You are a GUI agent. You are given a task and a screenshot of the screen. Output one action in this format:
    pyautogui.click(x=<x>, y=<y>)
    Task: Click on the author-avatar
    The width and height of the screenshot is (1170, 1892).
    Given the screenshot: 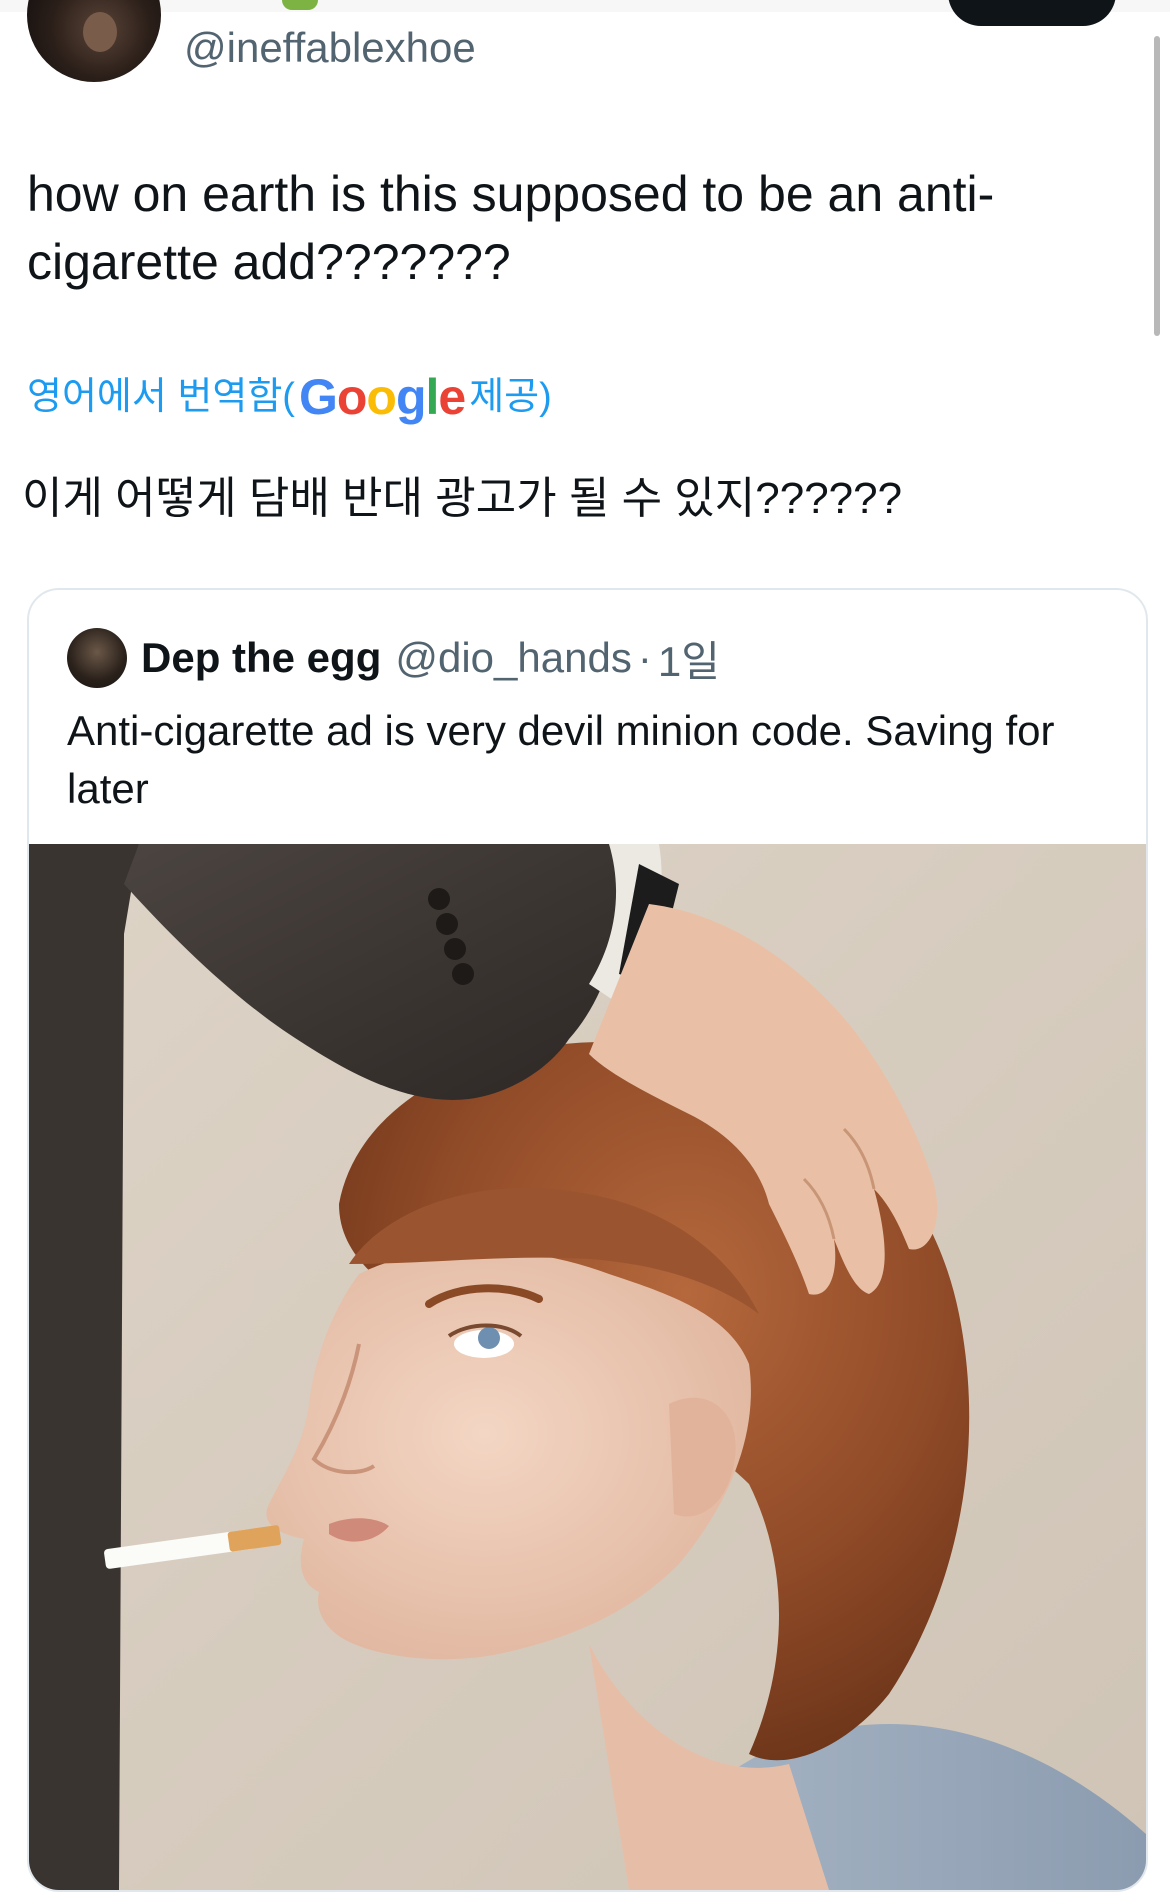 What is the action you would take?
    pyautogui.click(x=94, y=41)
    